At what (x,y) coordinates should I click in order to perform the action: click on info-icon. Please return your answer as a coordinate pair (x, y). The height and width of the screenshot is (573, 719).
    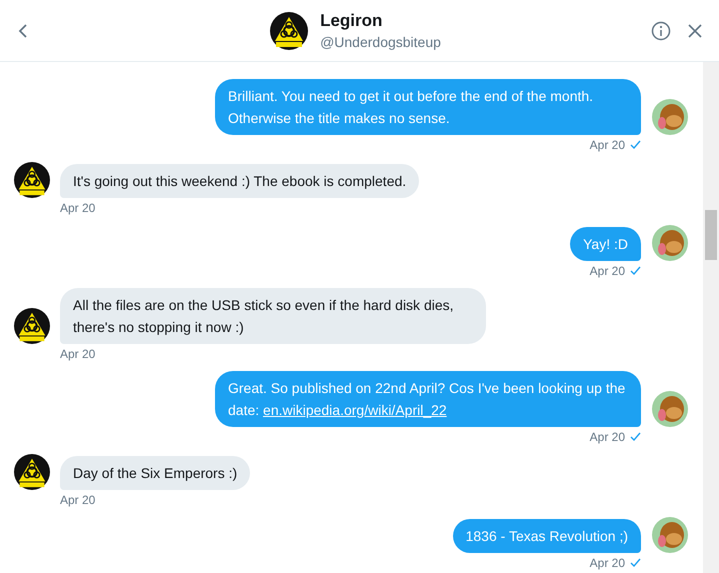
    Looking at the image, I should click on (661, 30).